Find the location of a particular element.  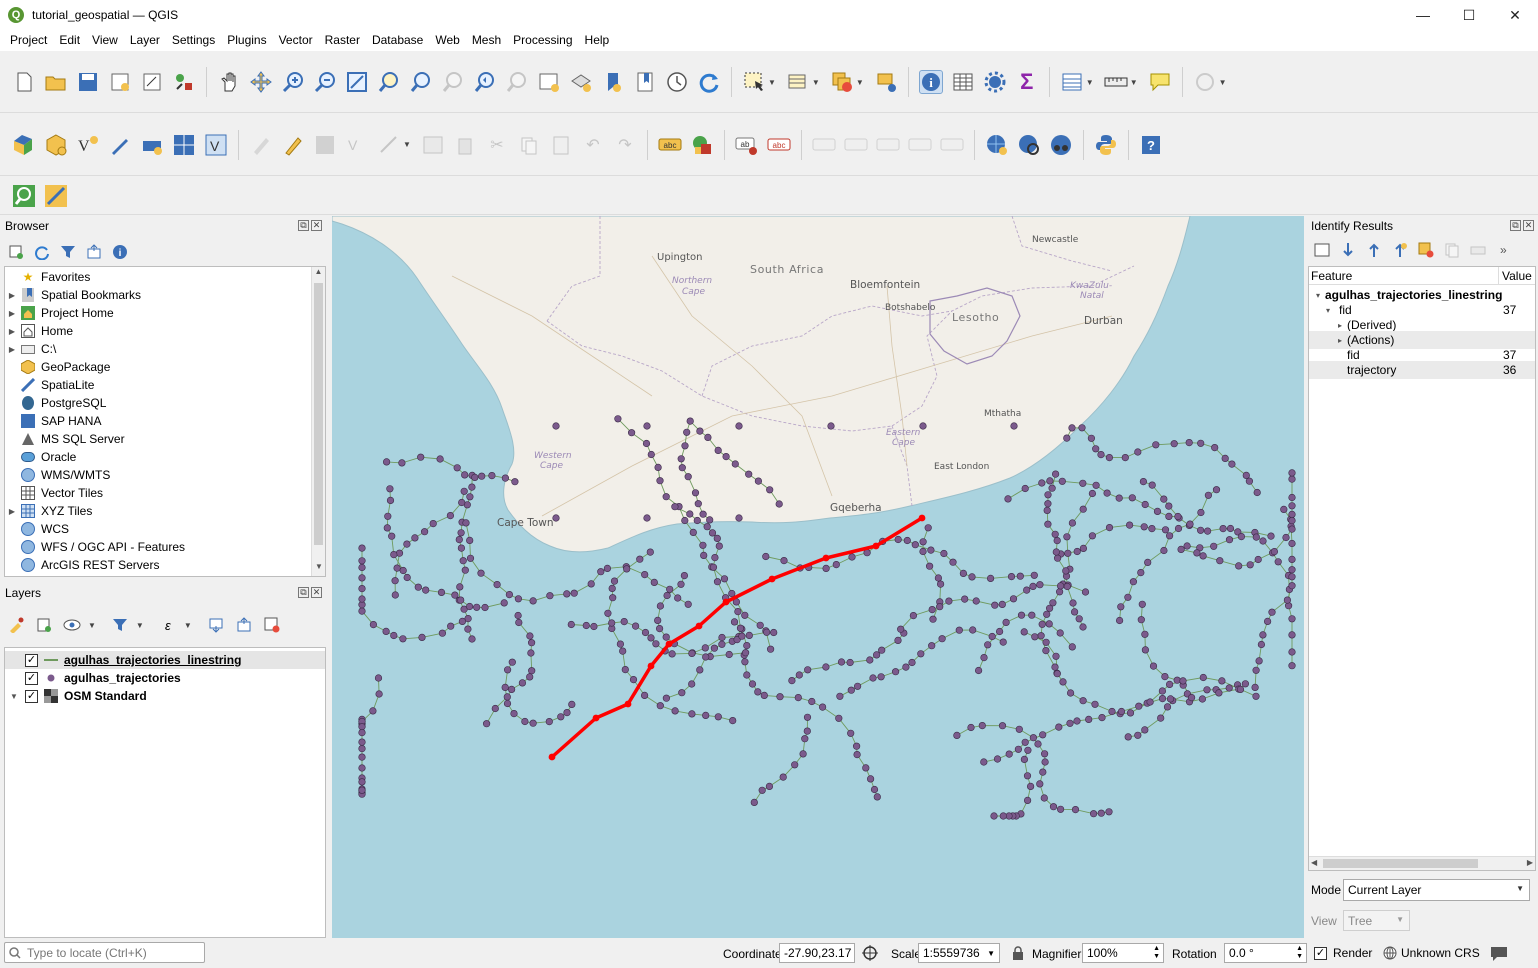

identify-features-icon: i is located at coordinates (930, 82).